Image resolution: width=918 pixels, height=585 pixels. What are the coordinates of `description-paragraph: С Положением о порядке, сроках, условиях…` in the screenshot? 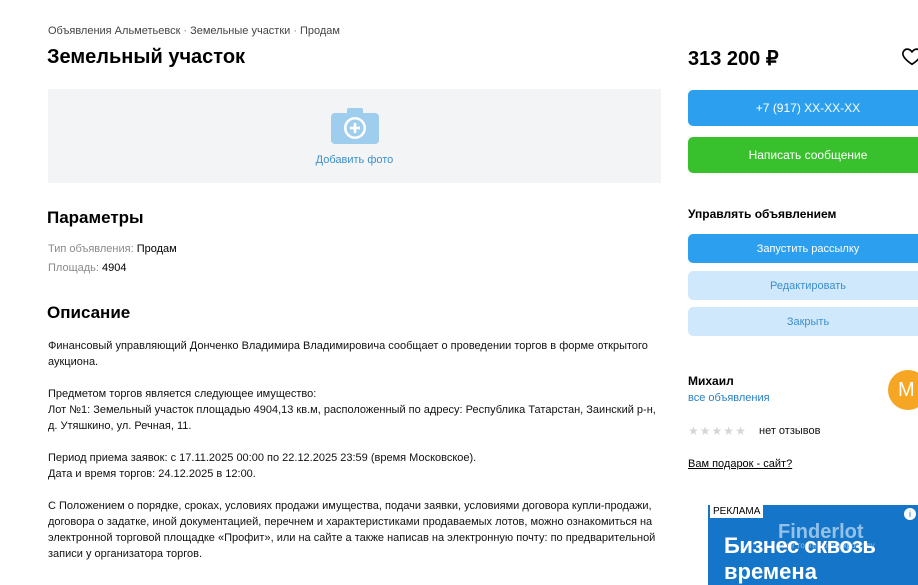 It's located at (352, 530).